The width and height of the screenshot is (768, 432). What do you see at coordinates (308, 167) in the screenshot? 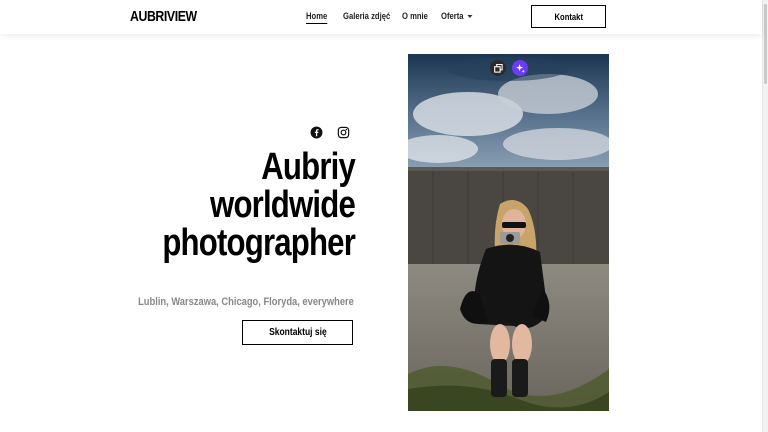
I see `hero-title-line: Aubriy` at bounding box center [308, 167].